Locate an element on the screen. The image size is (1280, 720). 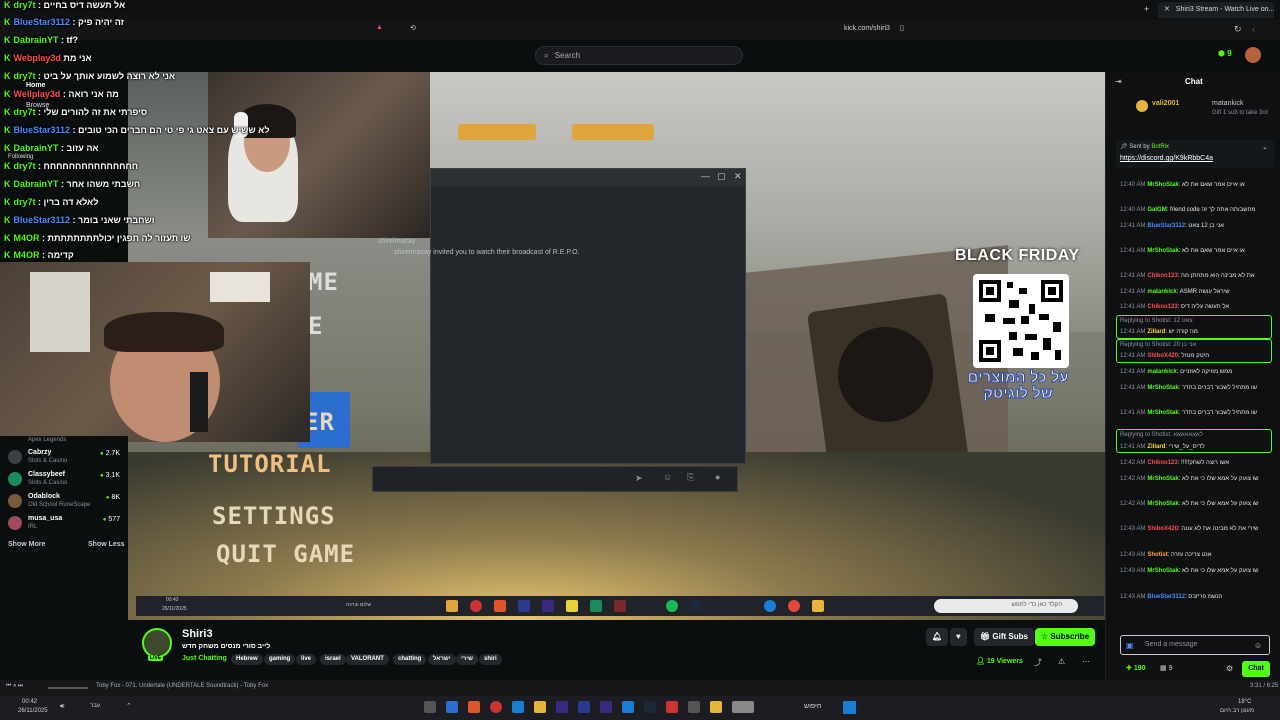
tag: chatting is located at coordinates (410, 659).